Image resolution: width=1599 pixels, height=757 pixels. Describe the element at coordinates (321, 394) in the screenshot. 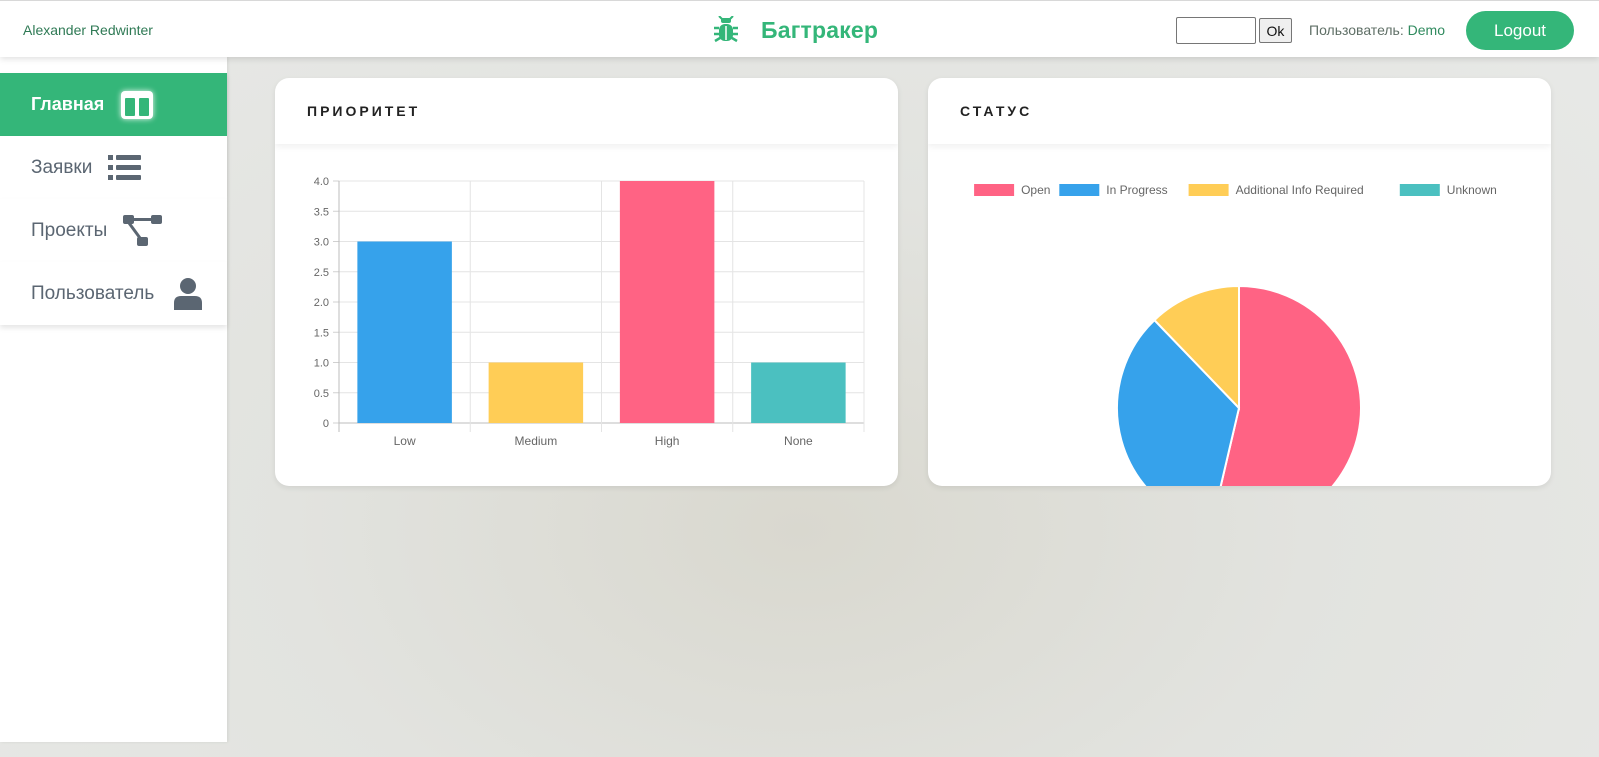

I see `y-tick-label: 0.5` at that location.